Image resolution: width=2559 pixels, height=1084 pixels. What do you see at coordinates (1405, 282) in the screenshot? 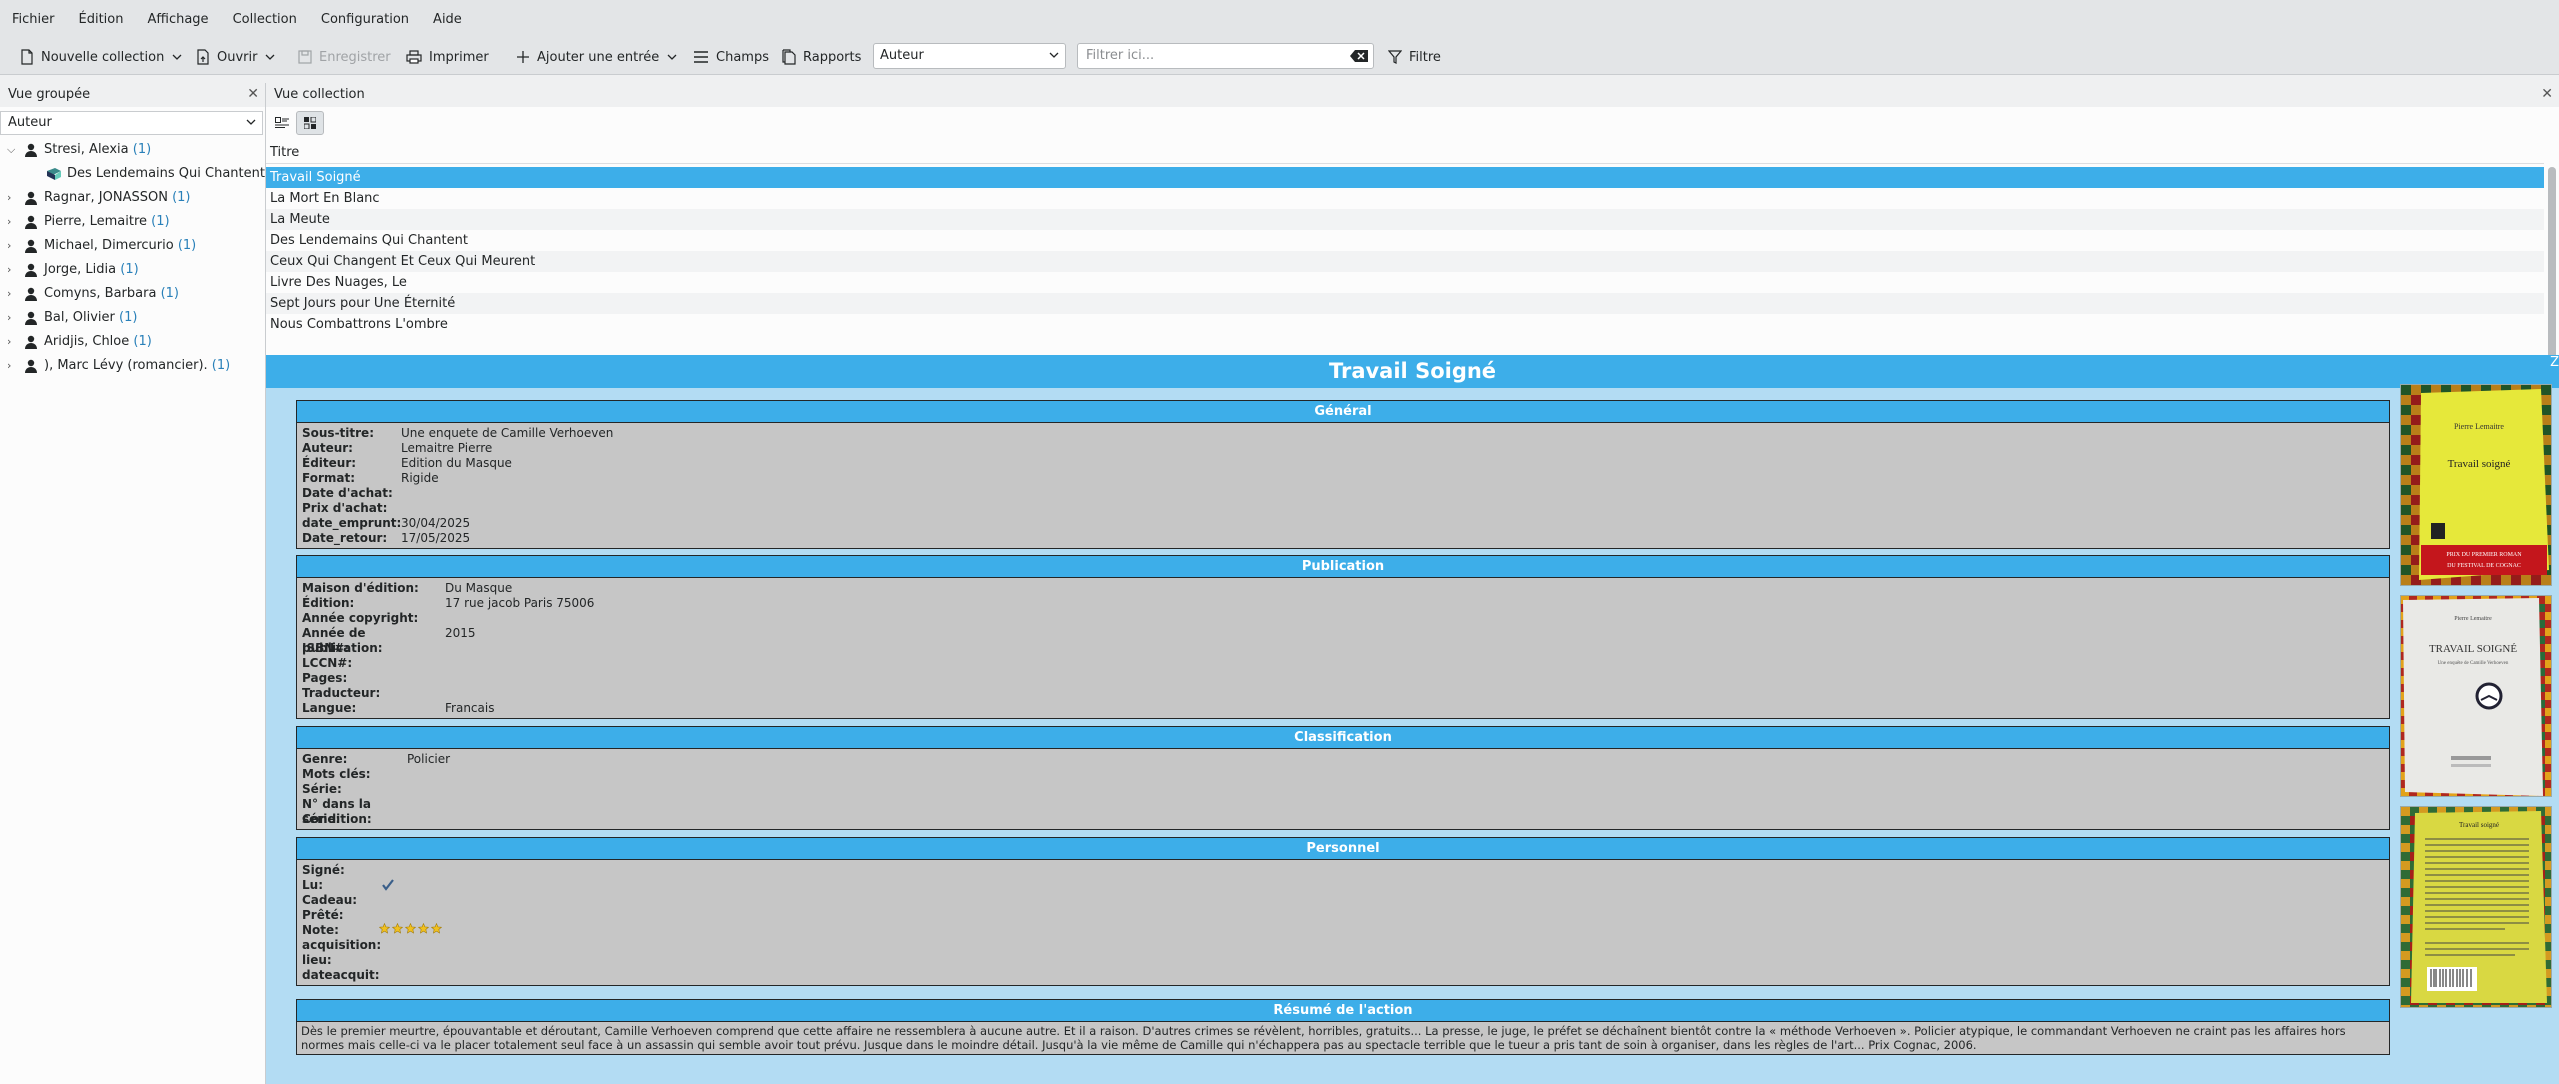
I see `list-item: Livre Des Nuages, Le` at bounding box center [1405, 282].